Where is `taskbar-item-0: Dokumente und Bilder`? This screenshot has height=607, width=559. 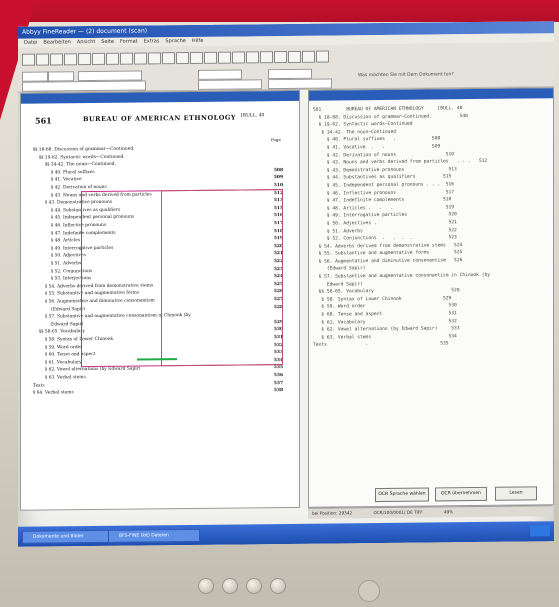
taskbar-item-0: Dokumente und Bilder is located at coordinates (68, 536).